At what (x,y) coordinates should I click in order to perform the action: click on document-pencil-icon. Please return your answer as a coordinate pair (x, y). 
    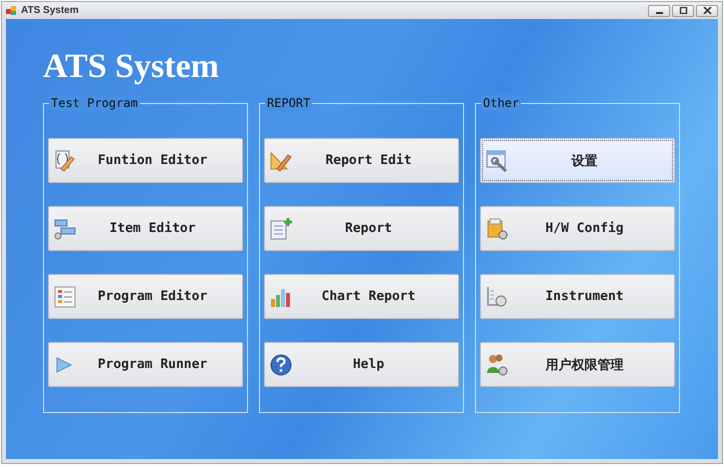
    Looking at the image, I should click on (65, 160).